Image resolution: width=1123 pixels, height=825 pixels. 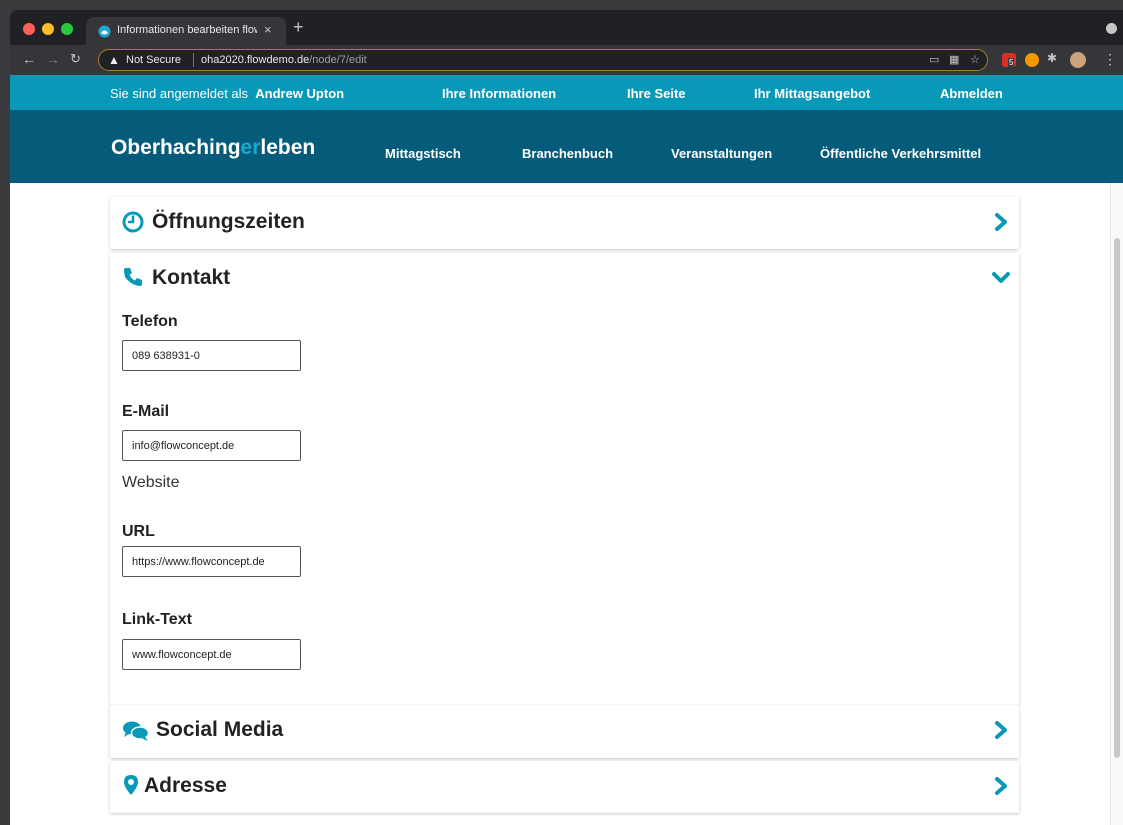 I want to click on new-tab-button: +, so click(x=298, y=27).